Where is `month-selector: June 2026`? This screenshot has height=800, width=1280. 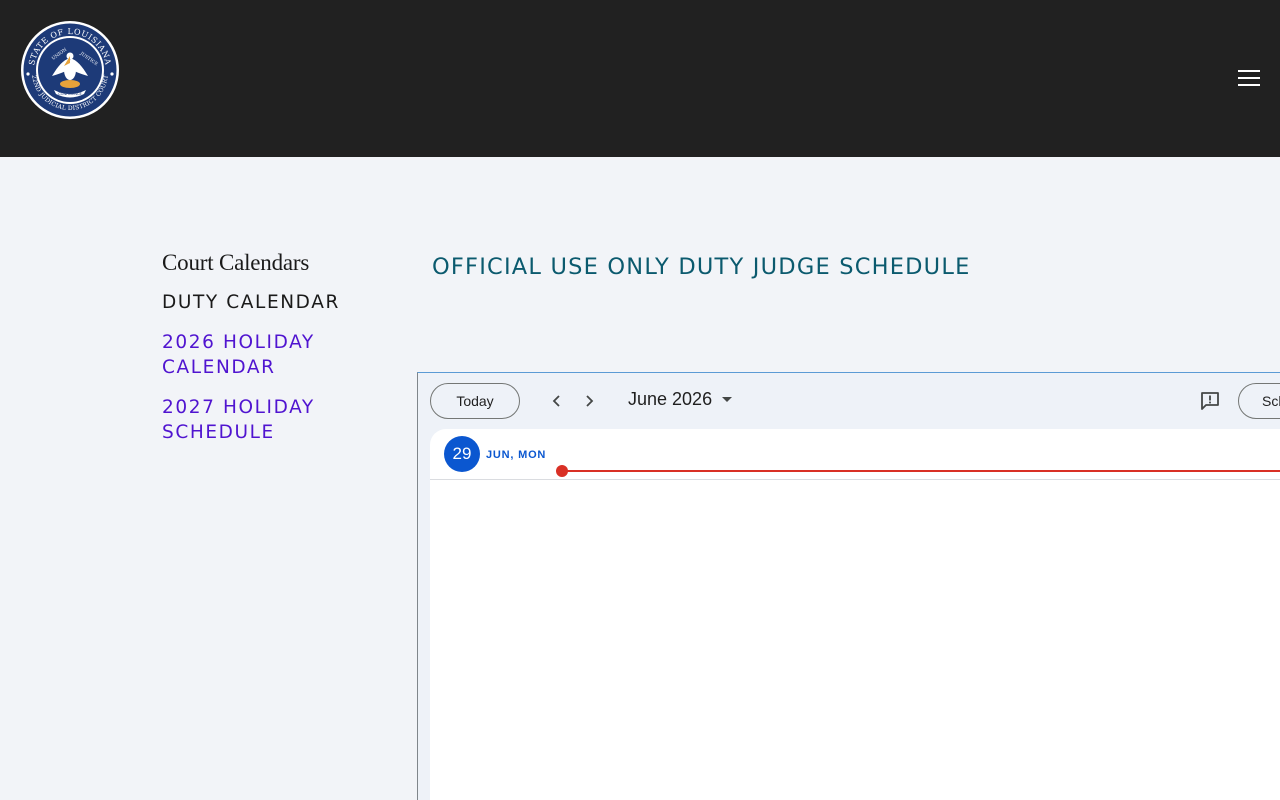
month-selector: June 2026 is located at coordinates (680, 399).